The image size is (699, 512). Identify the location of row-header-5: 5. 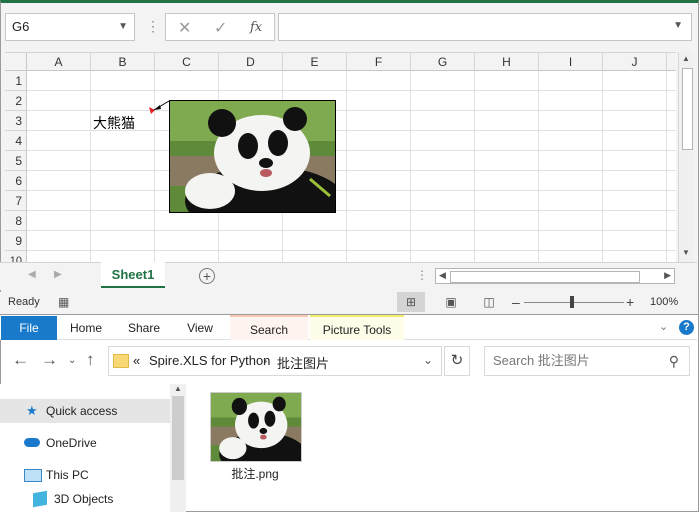
(16, 161).